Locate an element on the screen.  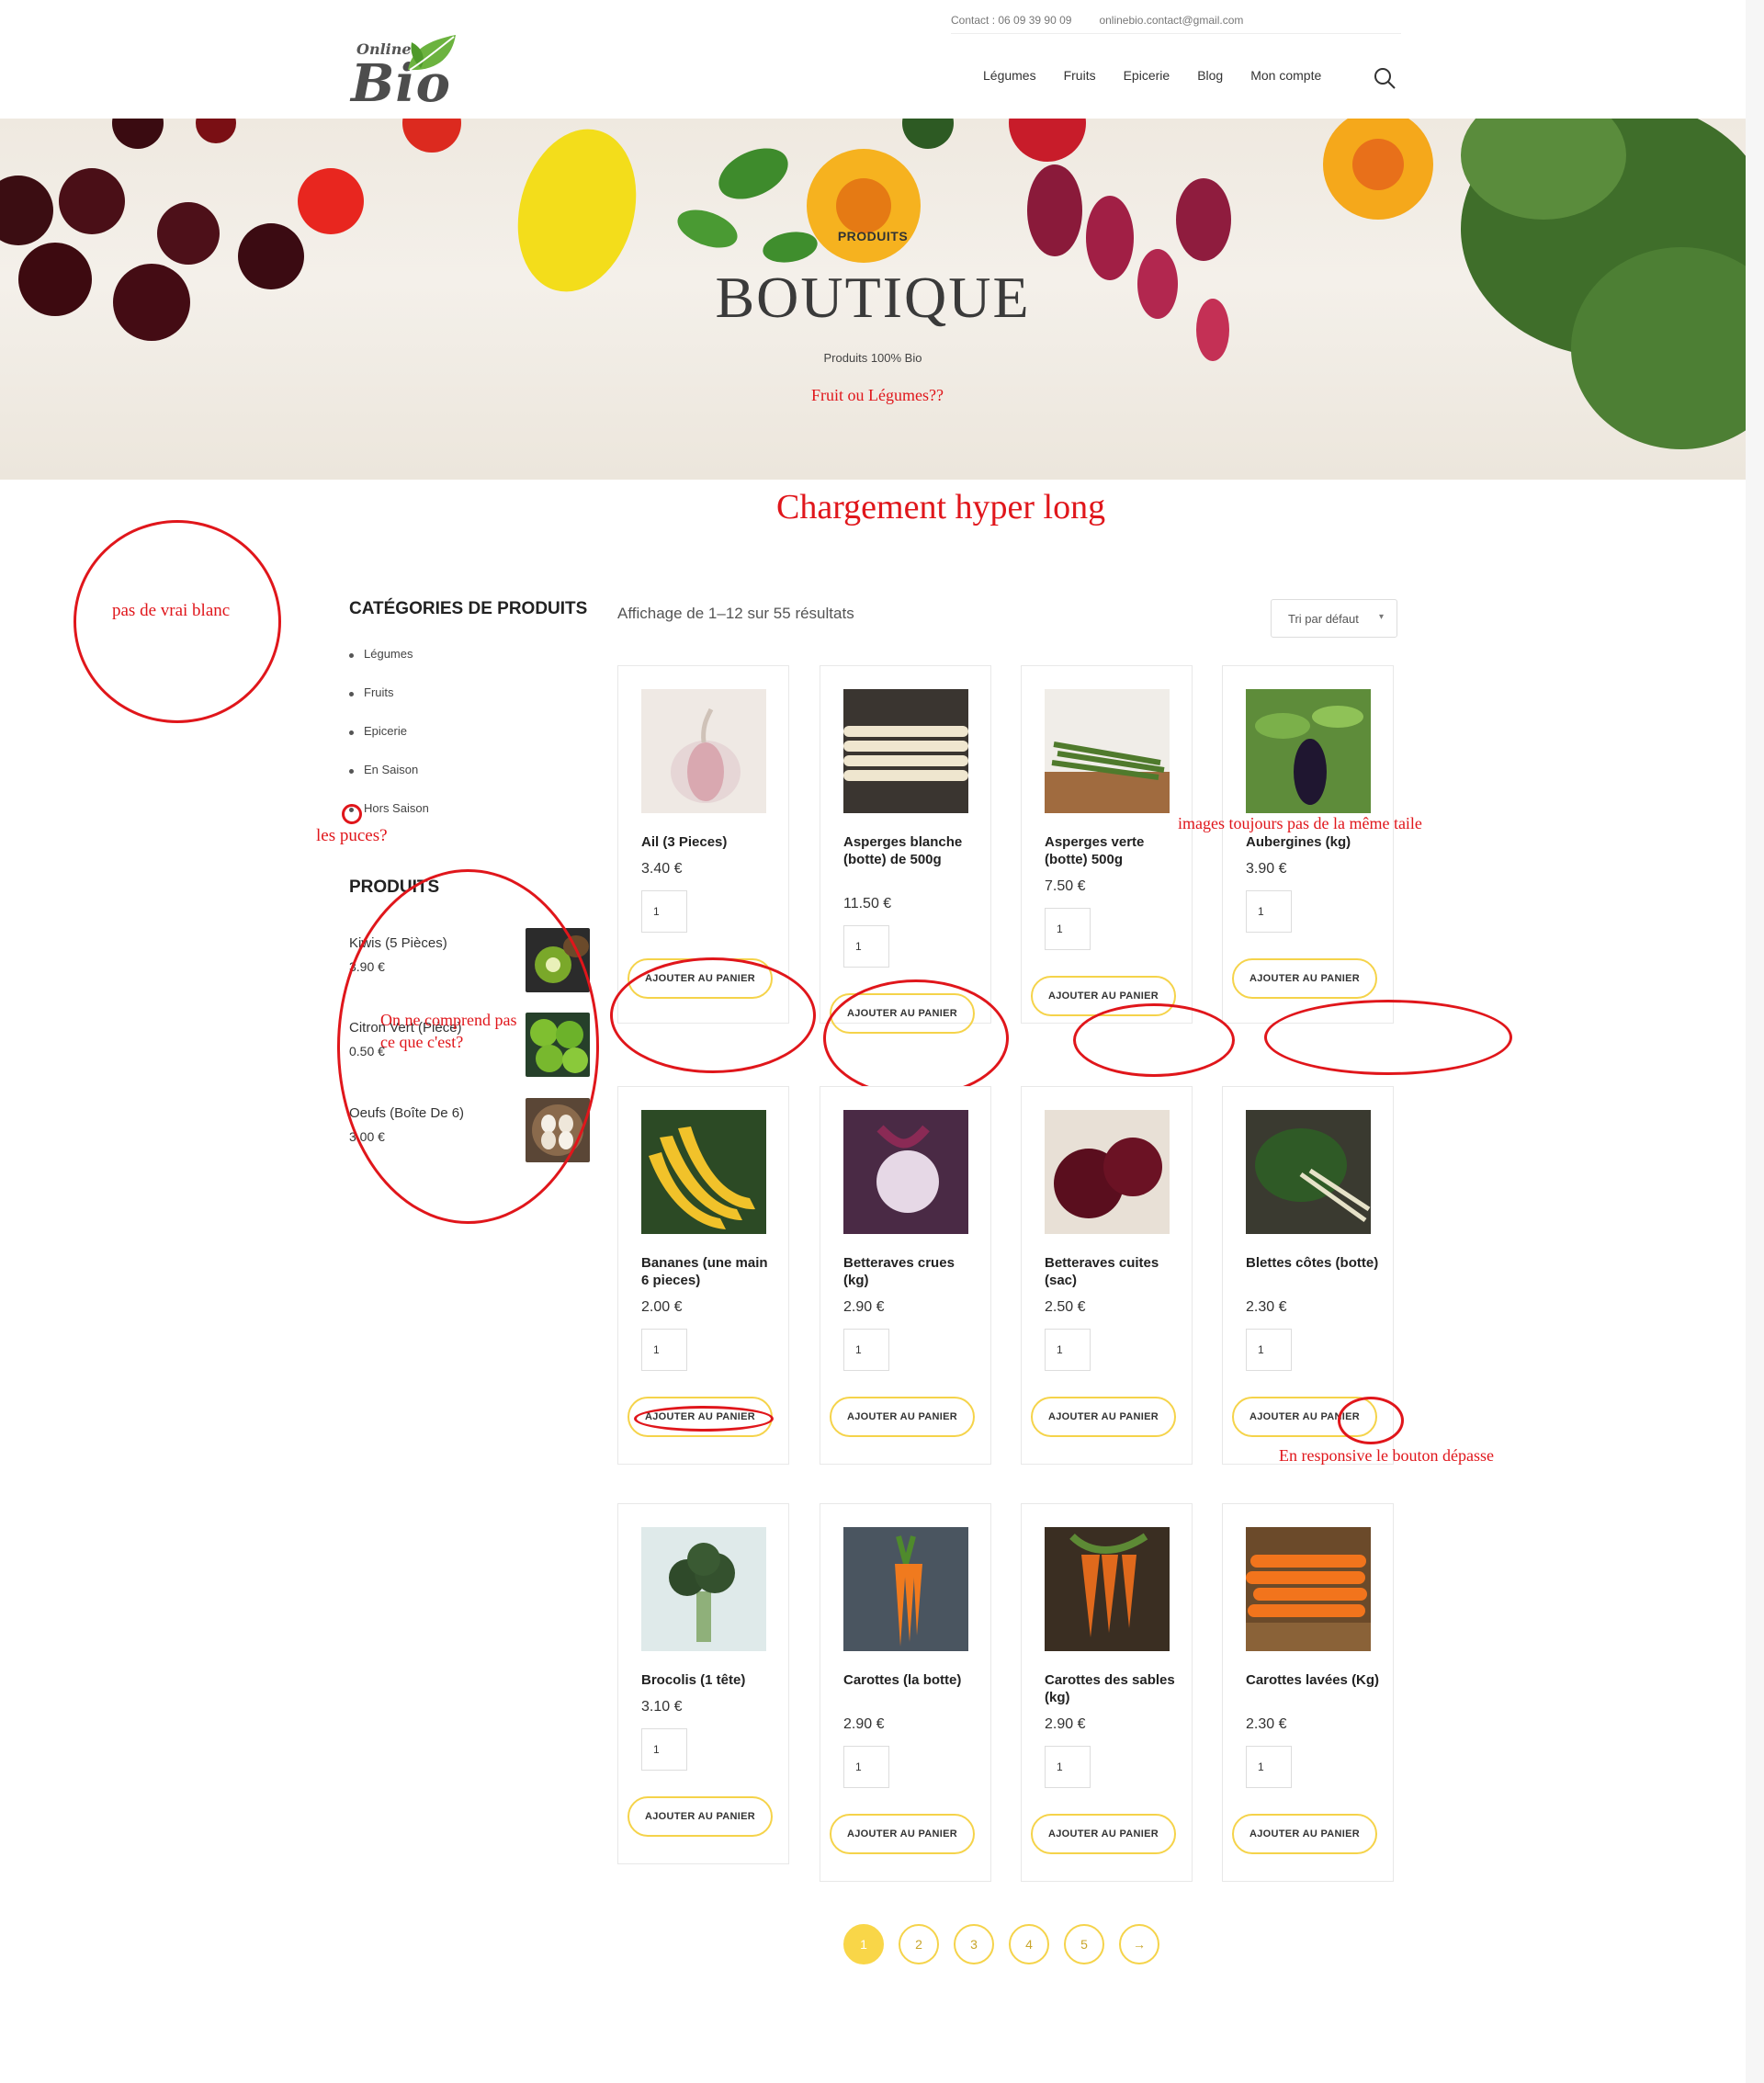
product-name: Ail (3 Pieces) is located at coordinates (710, 842).